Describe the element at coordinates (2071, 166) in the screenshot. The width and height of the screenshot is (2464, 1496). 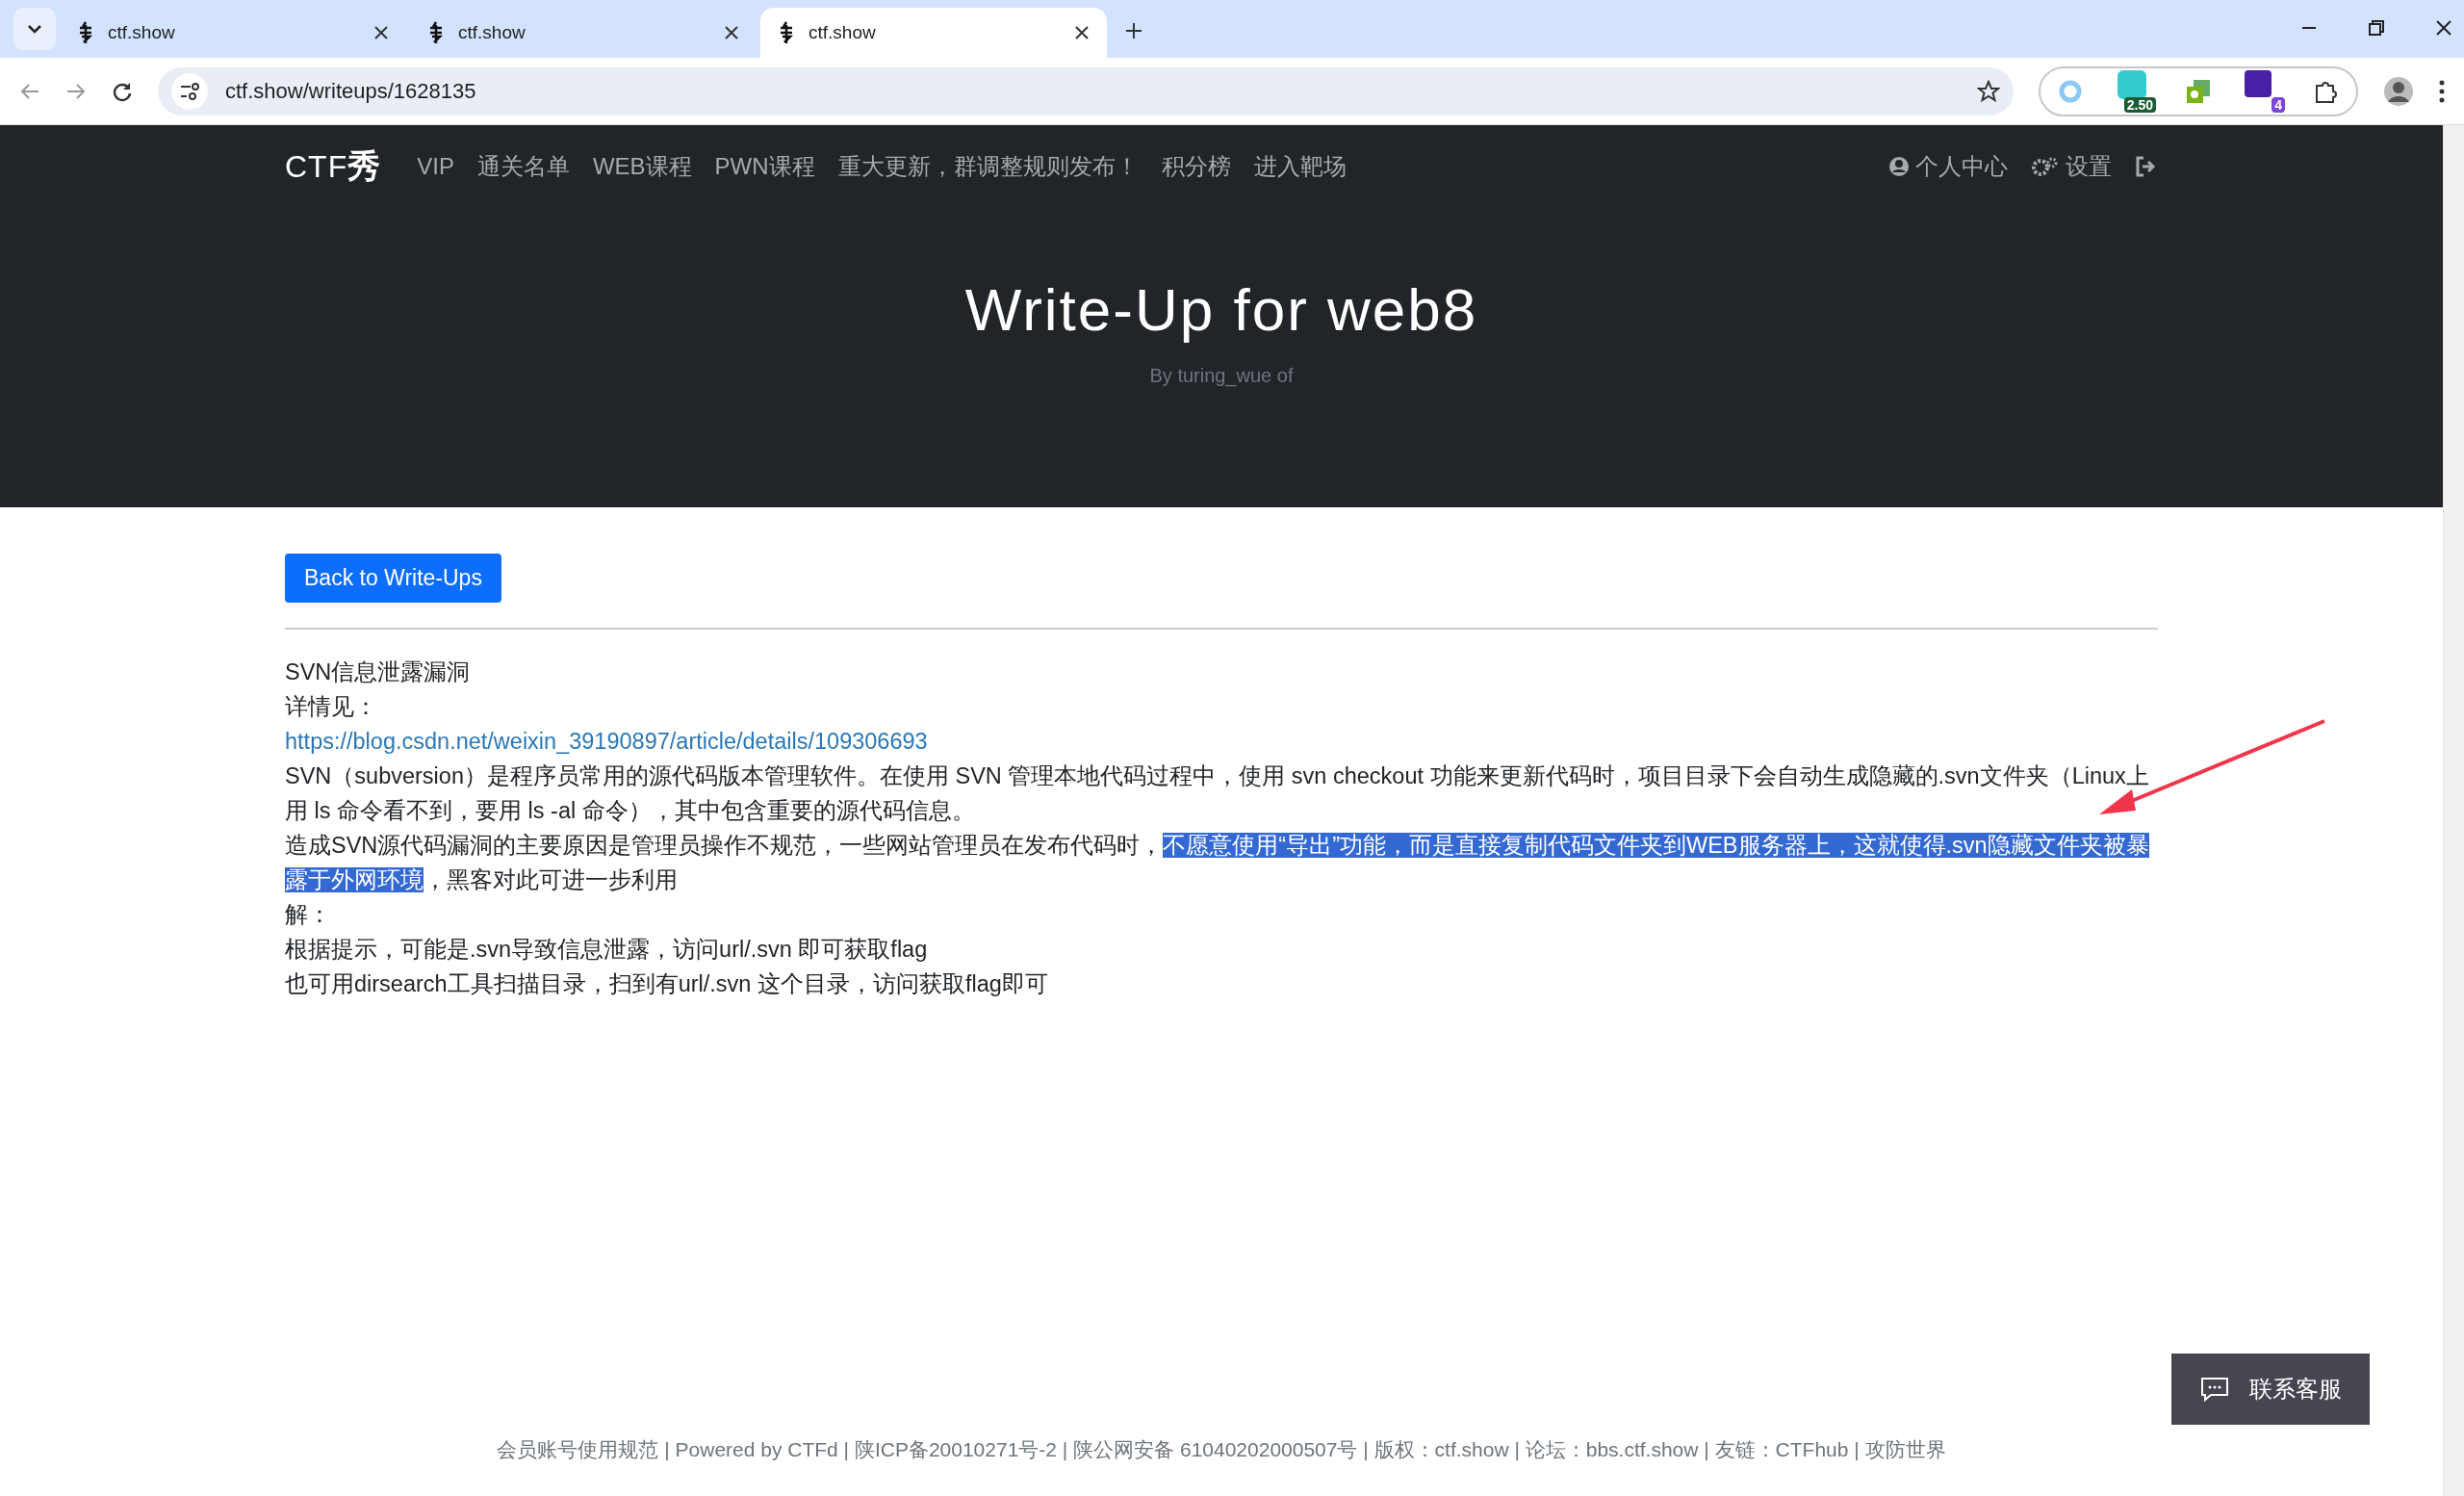
I see `nav-link: 设置` at that location.